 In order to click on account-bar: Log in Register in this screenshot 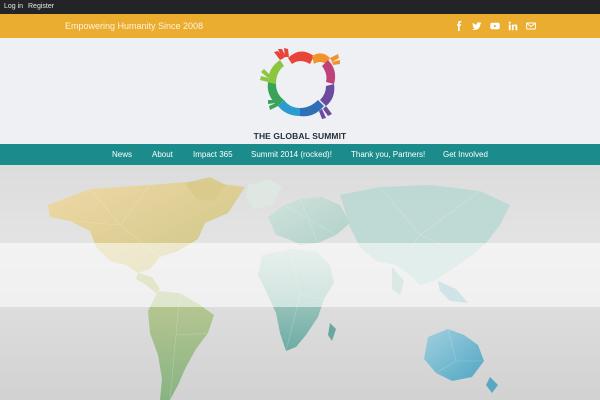, I will do `click(300, 7)`.